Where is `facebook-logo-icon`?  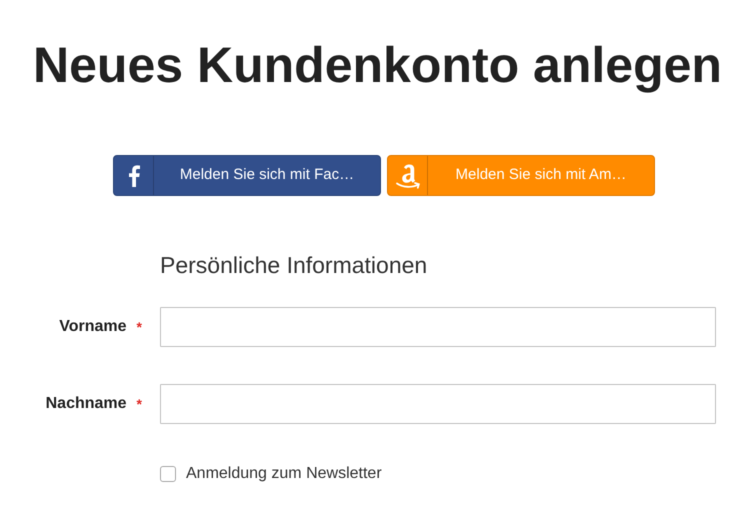
facebook-logo-icon is located at coordinates (134, 175).